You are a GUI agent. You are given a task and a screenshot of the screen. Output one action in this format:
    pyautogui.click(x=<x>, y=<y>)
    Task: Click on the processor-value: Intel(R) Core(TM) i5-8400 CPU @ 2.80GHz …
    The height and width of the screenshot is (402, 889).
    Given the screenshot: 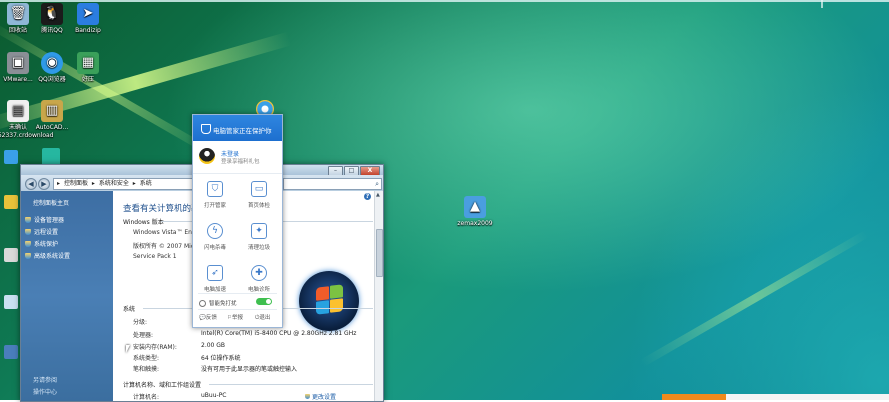 What is the action you would take?
    pyautogui.click(x=279, y=333)
    